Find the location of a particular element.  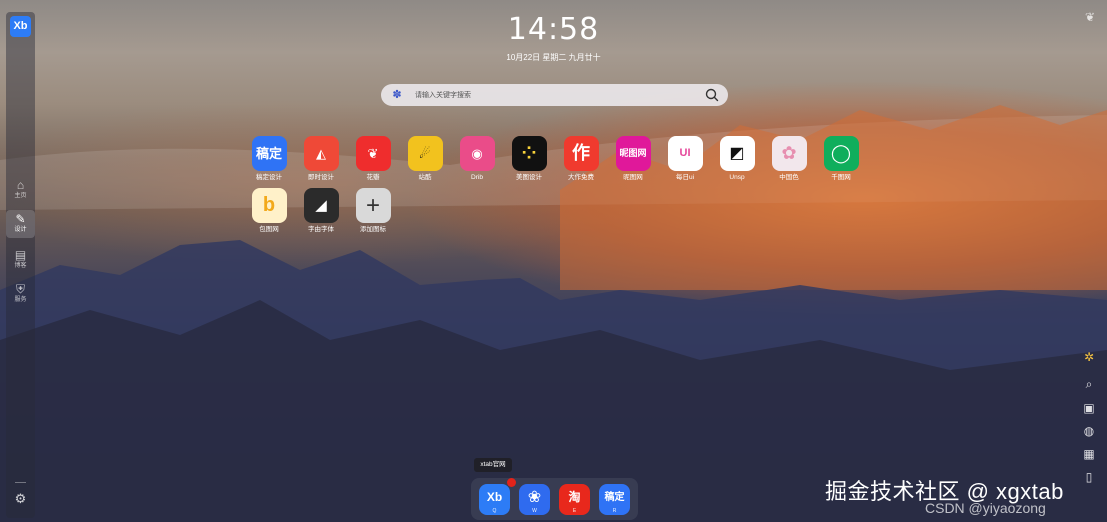

shortcut-key: Q is located at coordinates (494, 511).